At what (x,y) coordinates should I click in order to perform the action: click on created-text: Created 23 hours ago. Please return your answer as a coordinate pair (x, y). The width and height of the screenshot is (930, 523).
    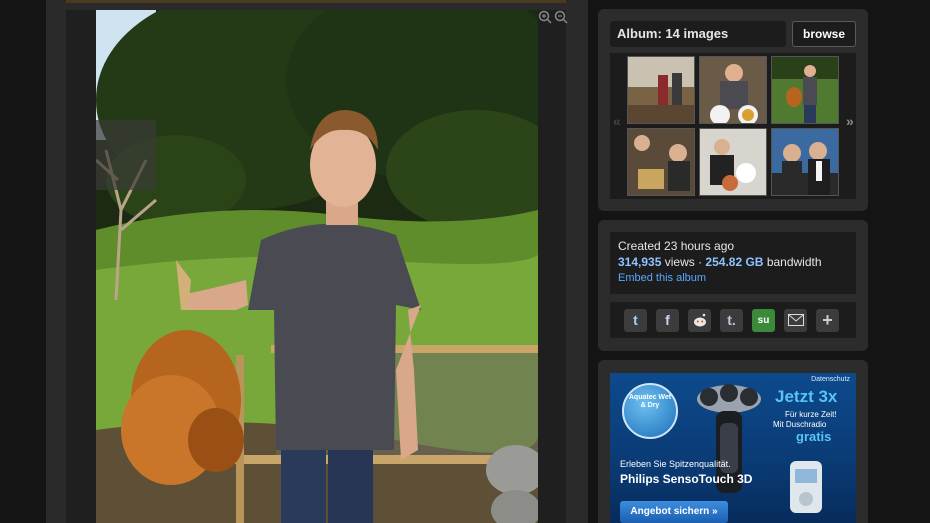
    Looking at the image, I should click on (676, 246).